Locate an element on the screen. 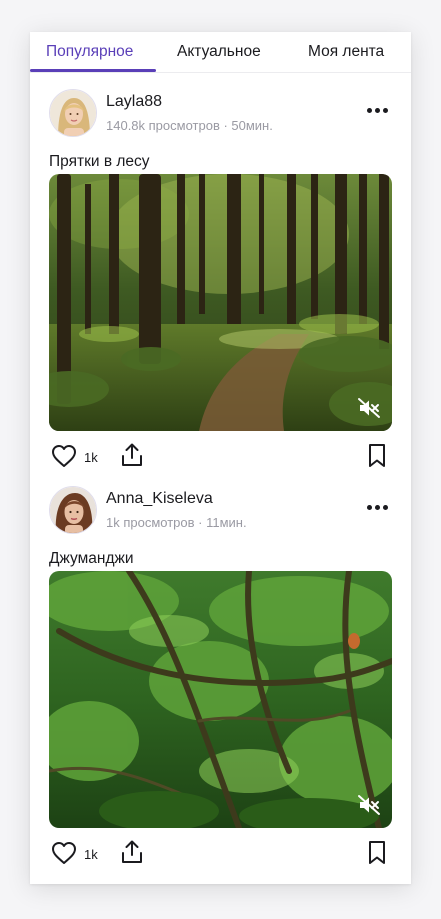  post-username: Layla88 is located at coordinates (134, 102).